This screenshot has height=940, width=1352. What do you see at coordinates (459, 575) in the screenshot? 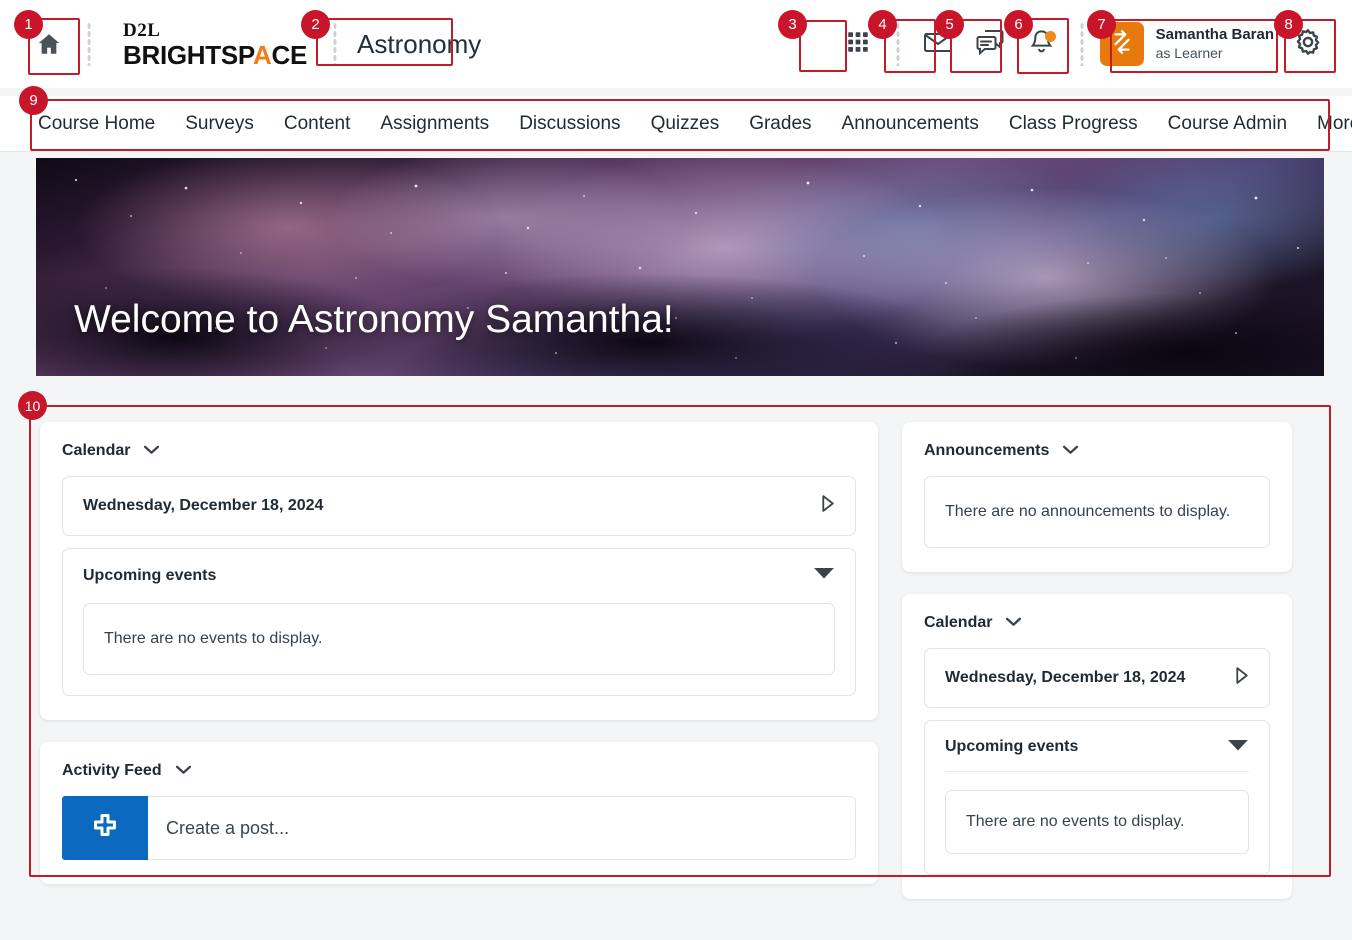
I see `upcoming-events-header: Upcoming events` at bounding box center [459, 575].